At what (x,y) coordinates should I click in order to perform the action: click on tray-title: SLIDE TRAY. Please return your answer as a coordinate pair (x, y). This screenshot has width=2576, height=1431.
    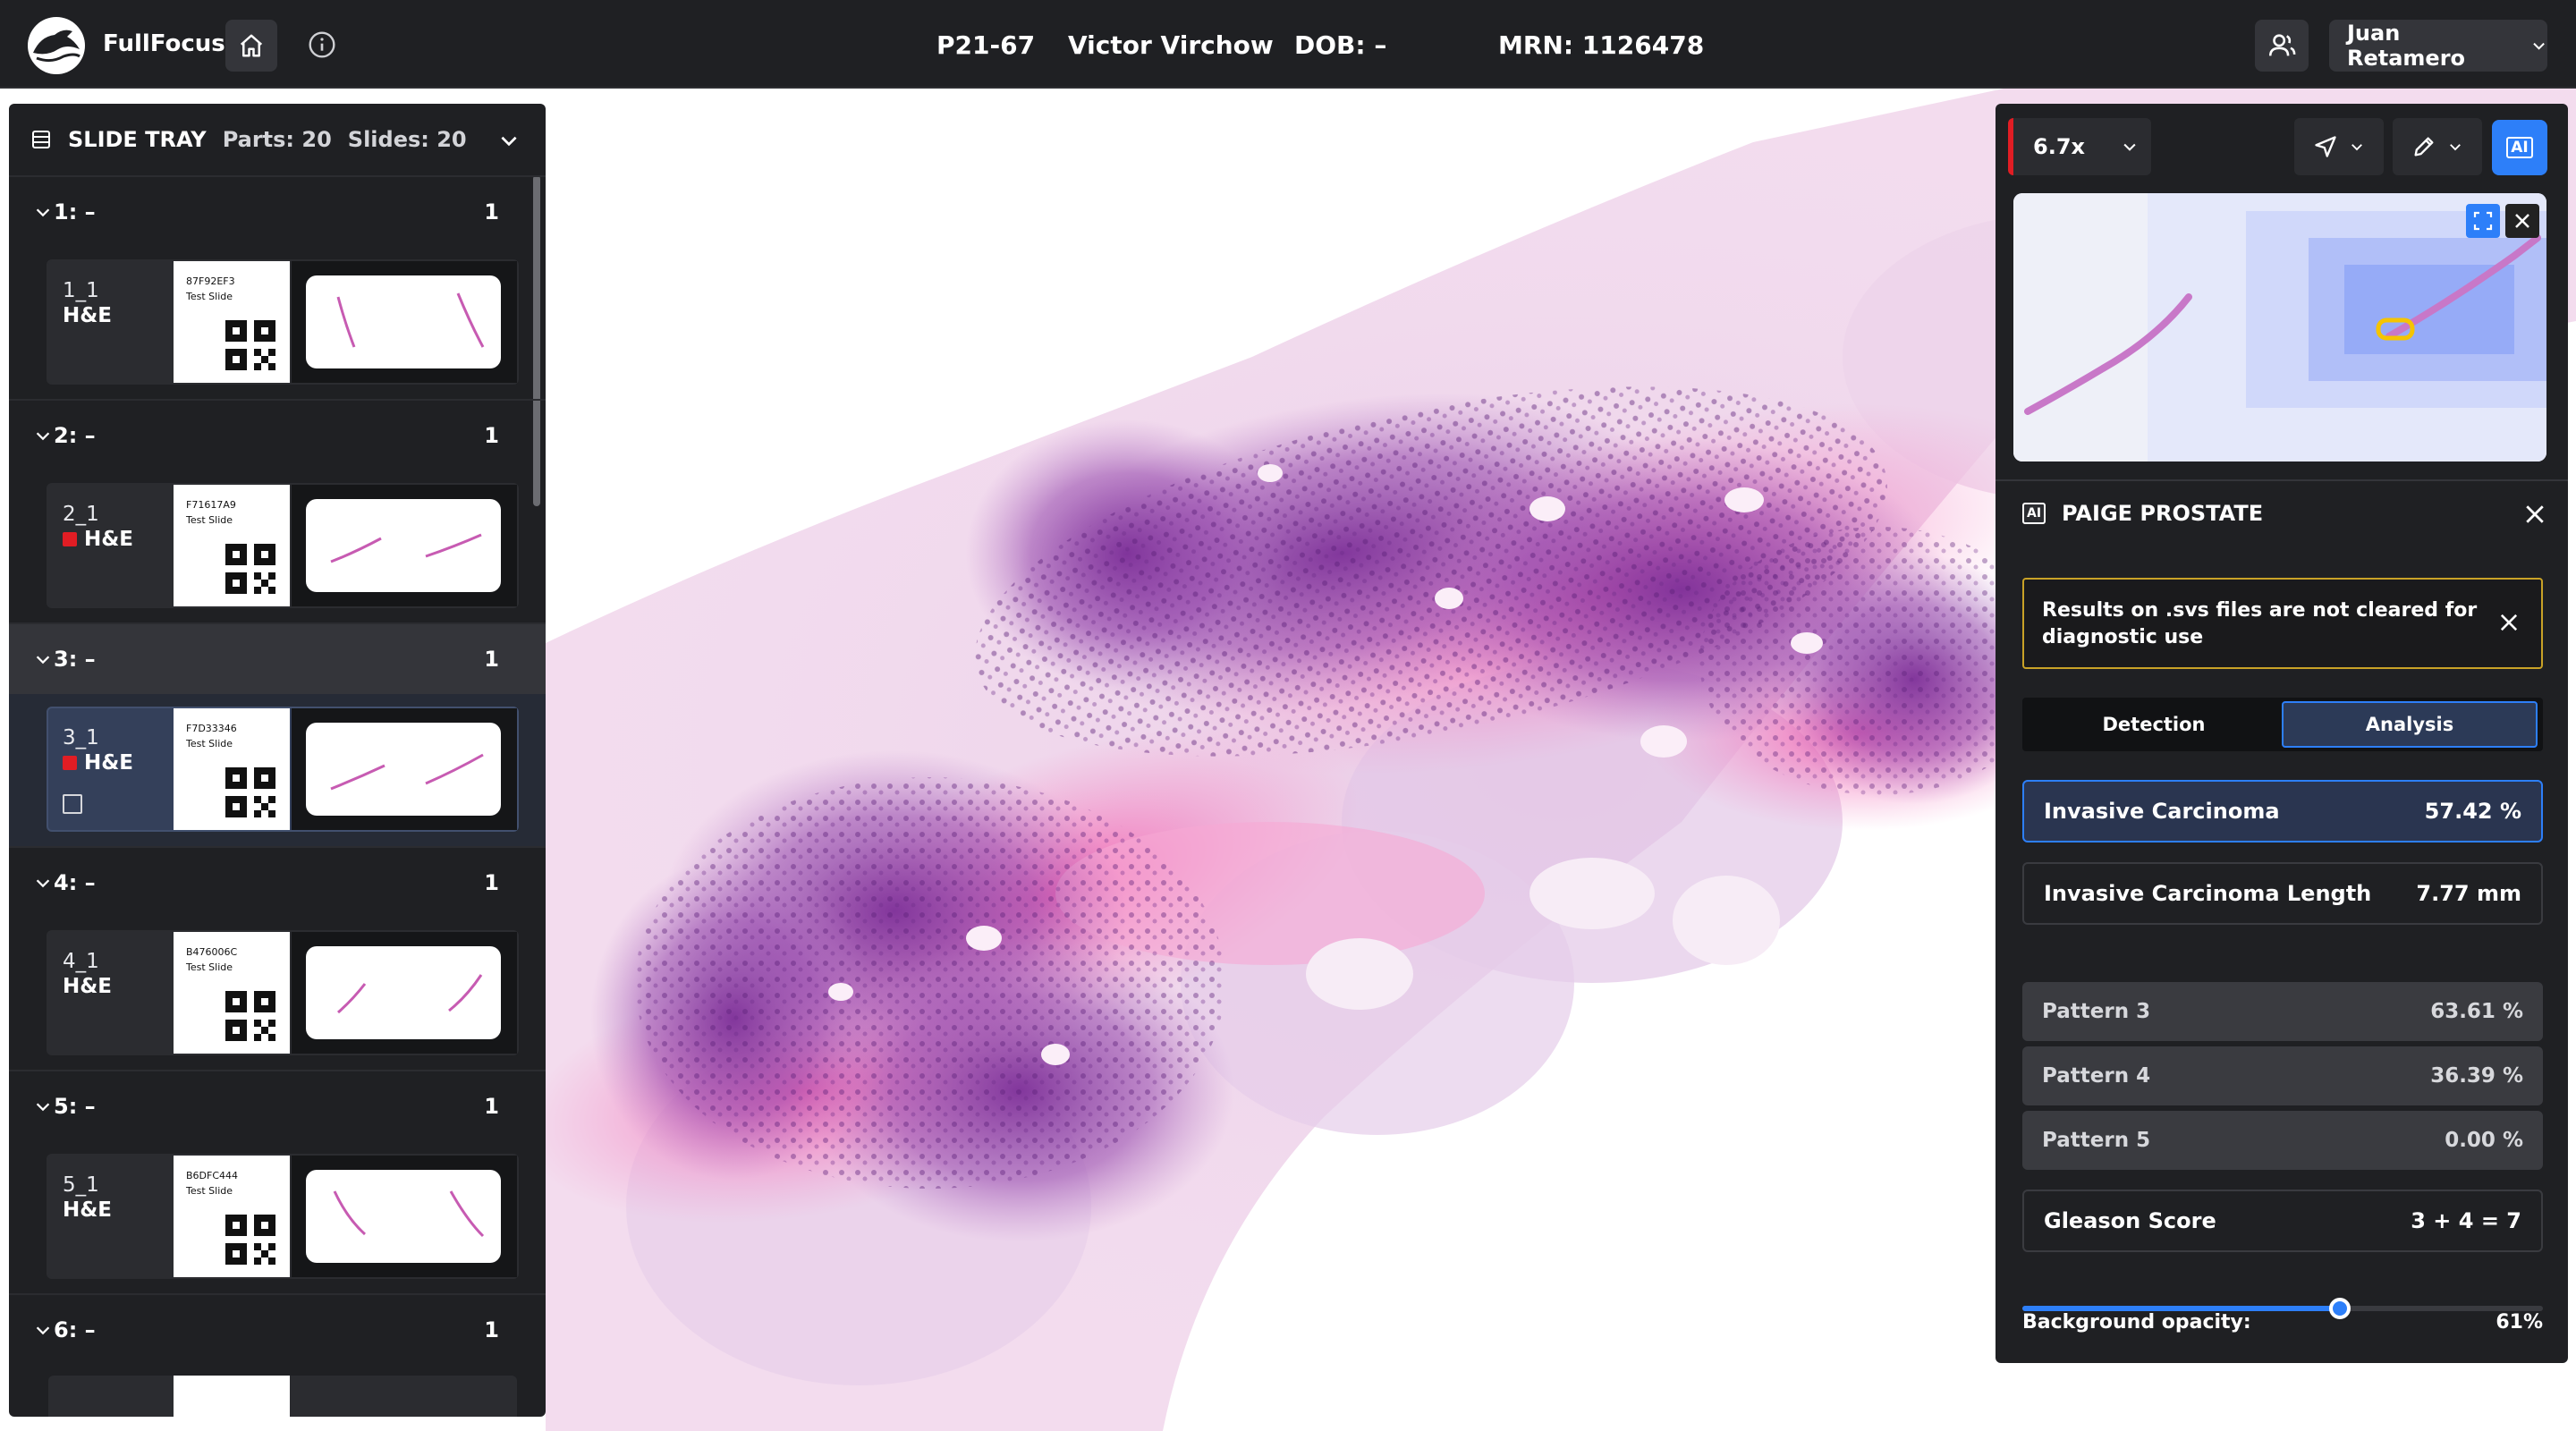
    Looking at the image, I should click on (137, 139).